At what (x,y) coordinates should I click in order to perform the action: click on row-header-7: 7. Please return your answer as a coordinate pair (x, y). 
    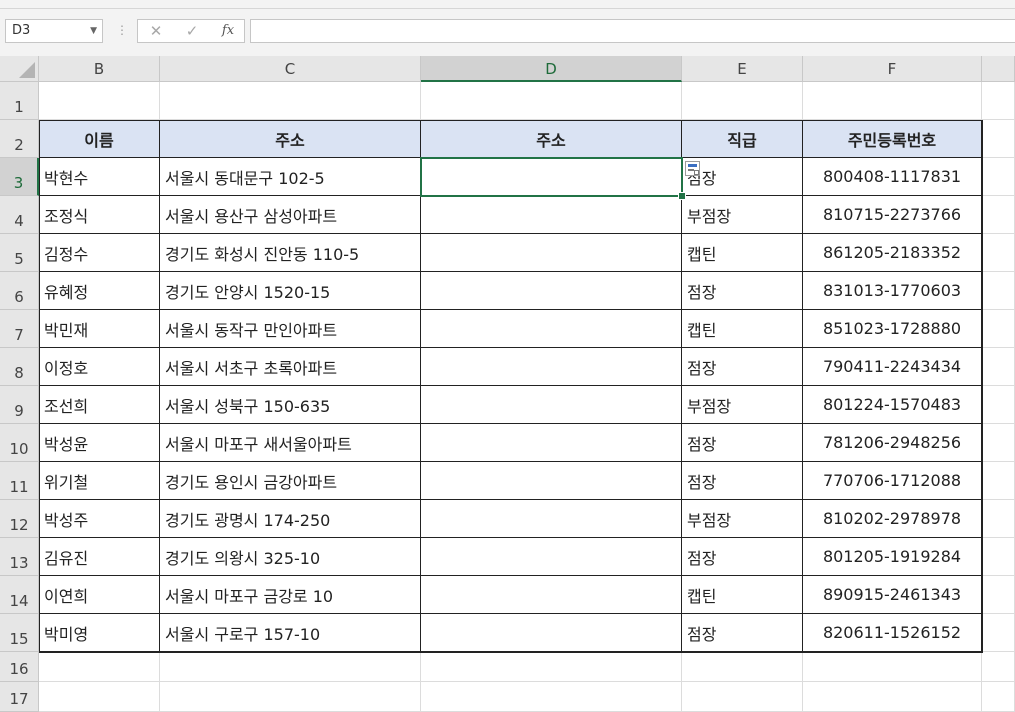
    Looking at the image, I should click on (19, 329).